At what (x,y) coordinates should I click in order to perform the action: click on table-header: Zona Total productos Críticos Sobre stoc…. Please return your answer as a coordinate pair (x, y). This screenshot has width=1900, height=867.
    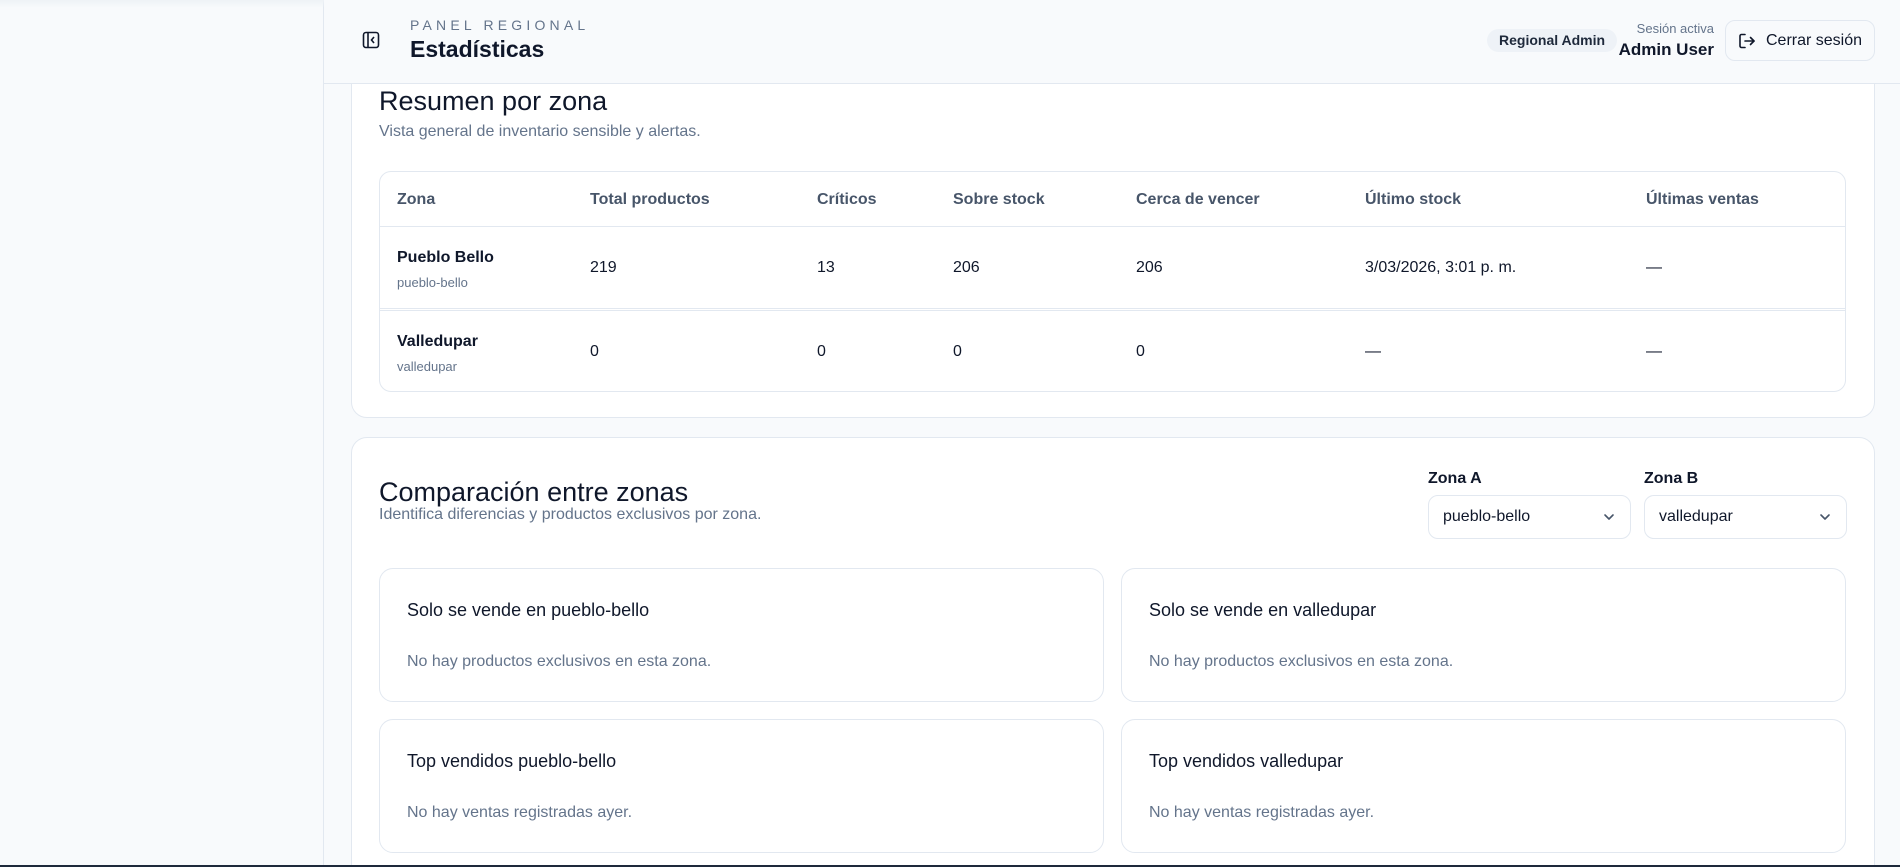
    Looking at the image, I should click on (1112, 199).